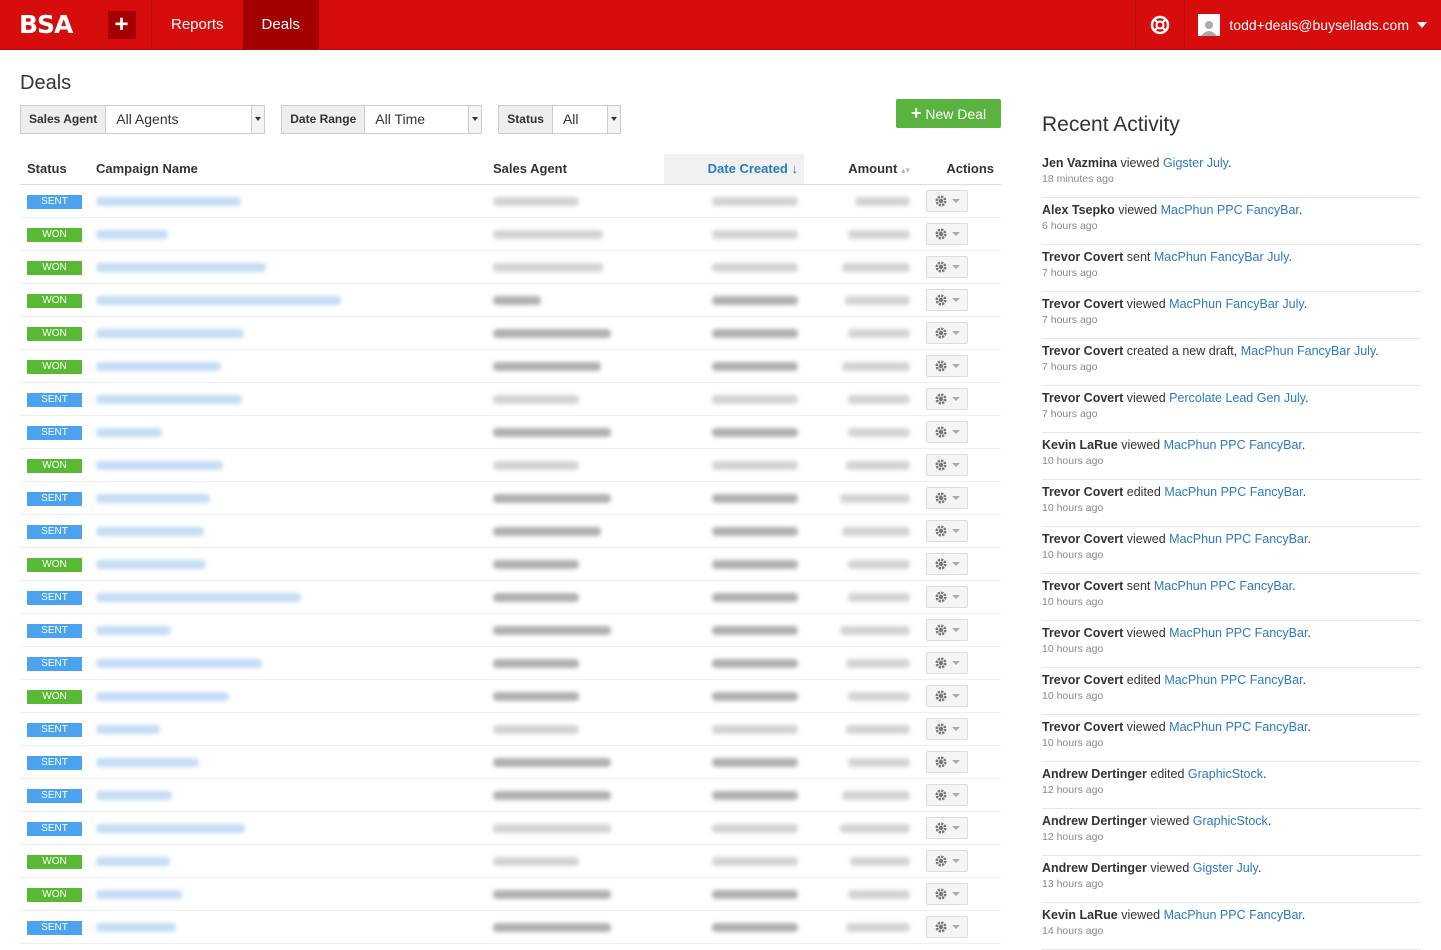  What do you see at coordinates (1236, 304) in the screenshot?
I see `activity-target-link: MacPhun FancyBar July` at bounding box center [1236, 304].